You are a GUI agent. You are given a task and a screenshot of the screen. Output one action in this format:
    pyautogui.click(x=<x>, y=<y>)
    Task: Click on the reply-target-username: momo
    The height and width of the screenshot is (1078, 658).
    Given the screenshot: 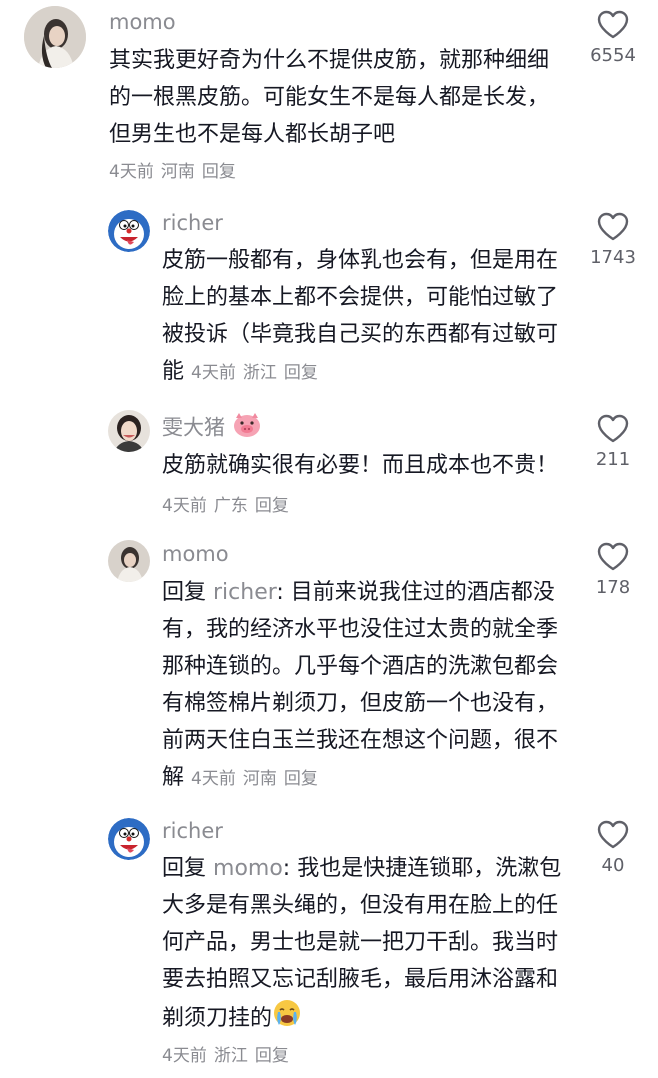 What is the action you would take?
    pyautogui.click(x=248, y=868)
    